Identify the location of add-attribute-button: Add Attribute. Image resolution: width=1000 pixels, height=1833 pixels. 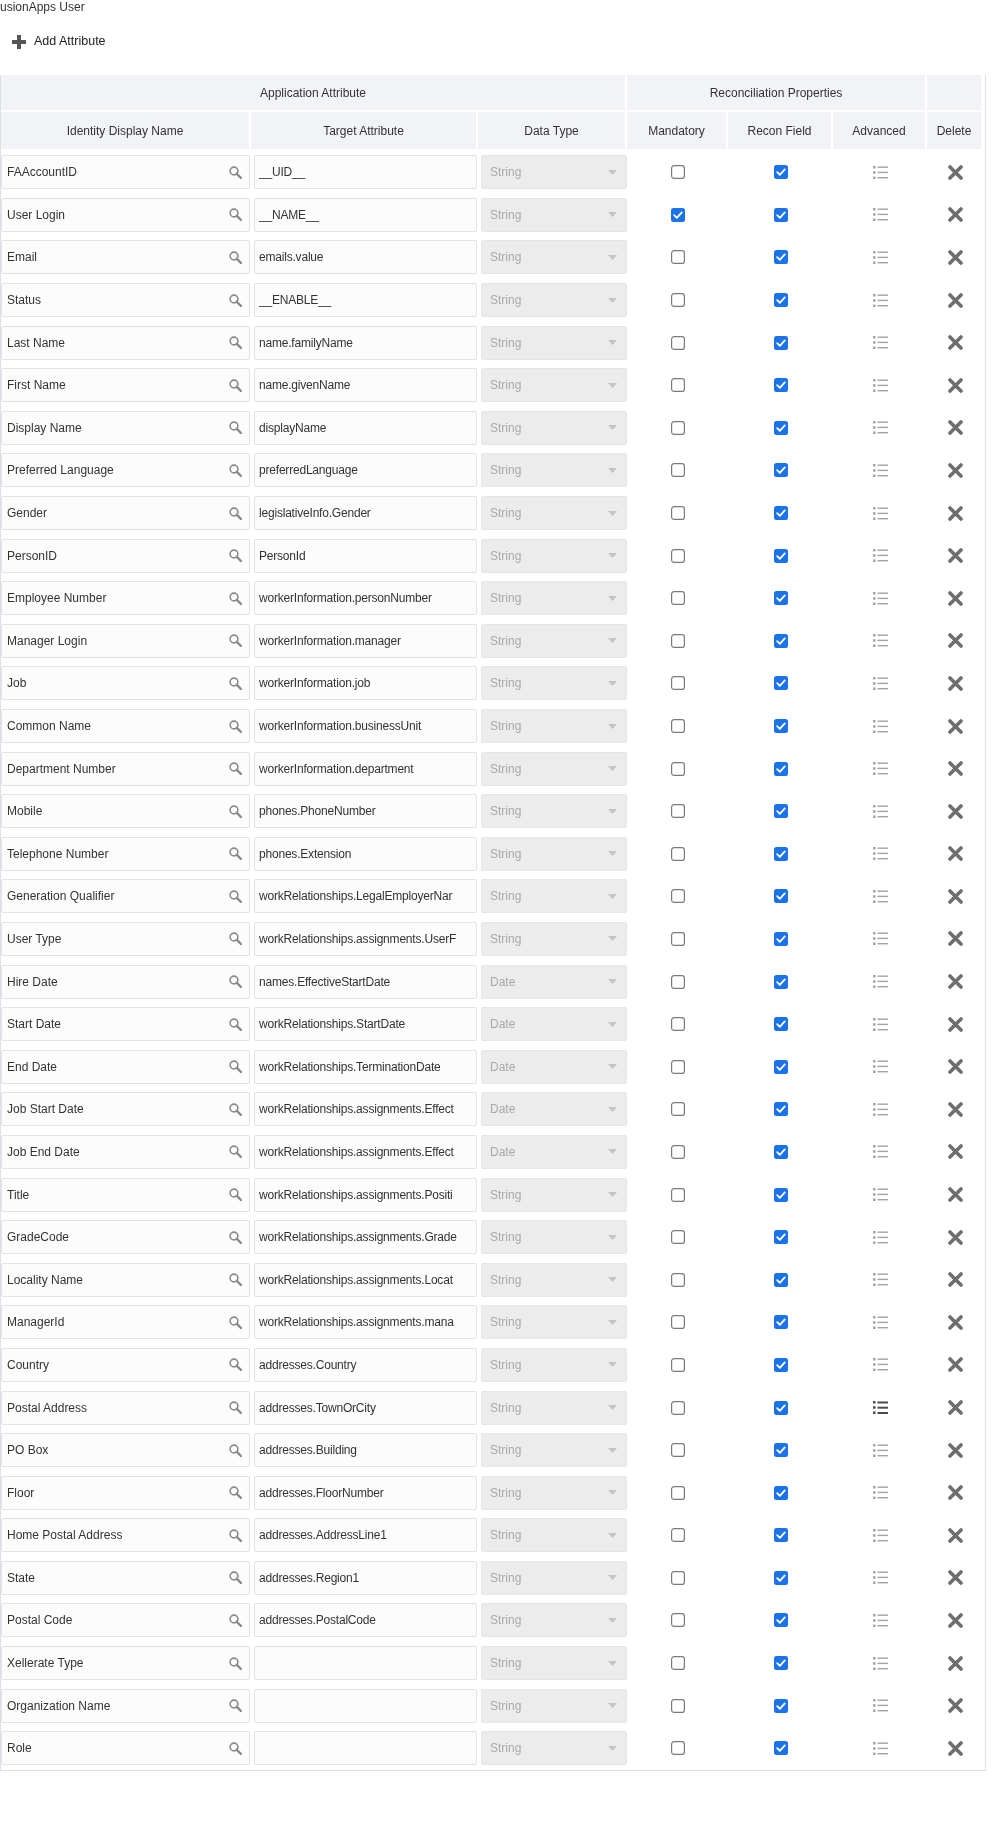
(59, 41).